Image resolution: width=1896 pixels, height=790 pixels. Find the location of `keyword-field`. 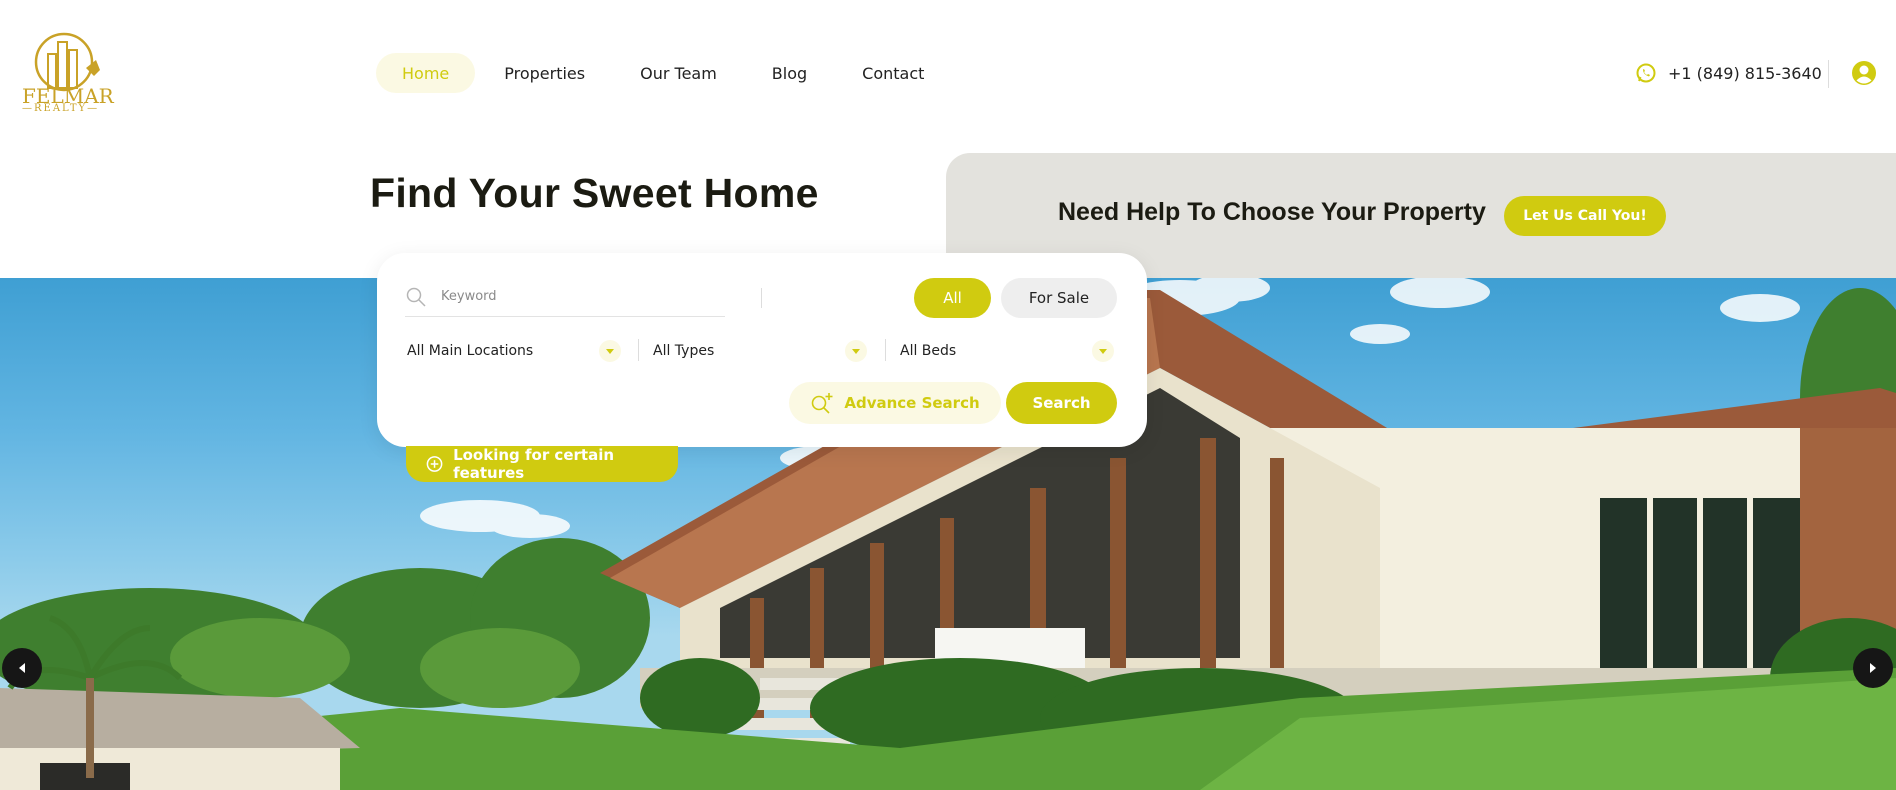

keyword-field is located at coordinates (565, 297).